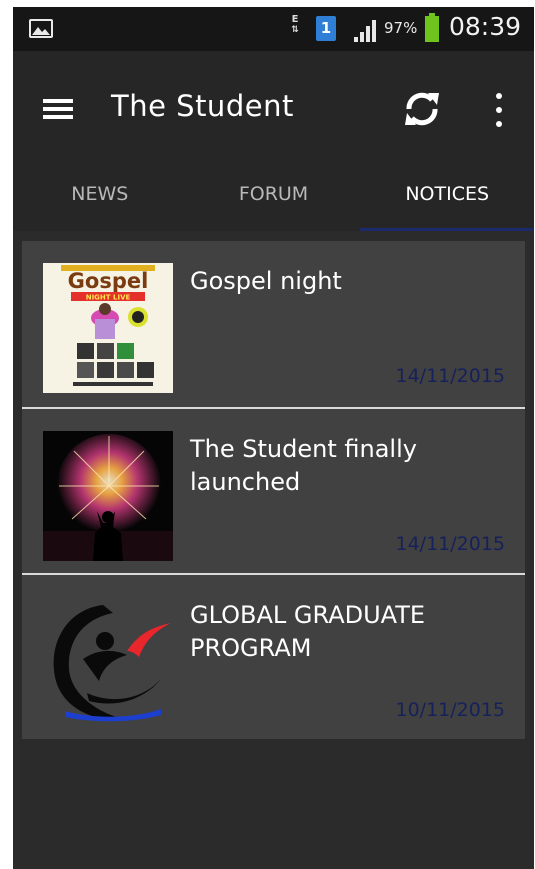  Describe the element at coordinates (273, 29) in the screenshot. I see `status-bar: E ⇅ 1 97% 08:39` at that location.